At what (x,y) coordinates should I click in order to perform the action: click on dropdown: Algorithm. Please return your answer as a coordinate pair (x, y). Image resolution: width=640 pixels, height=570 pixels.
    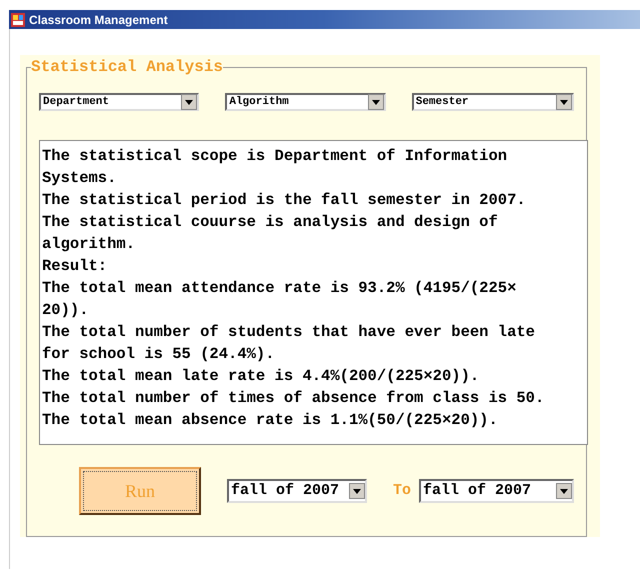
    Looking at the image, I should click on (305, 102).